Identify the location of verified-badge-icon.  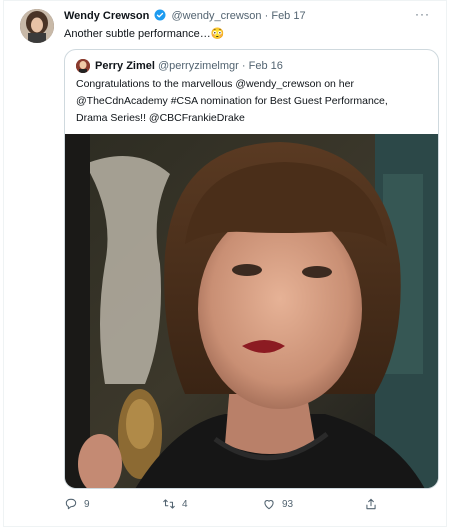
(160, 15).